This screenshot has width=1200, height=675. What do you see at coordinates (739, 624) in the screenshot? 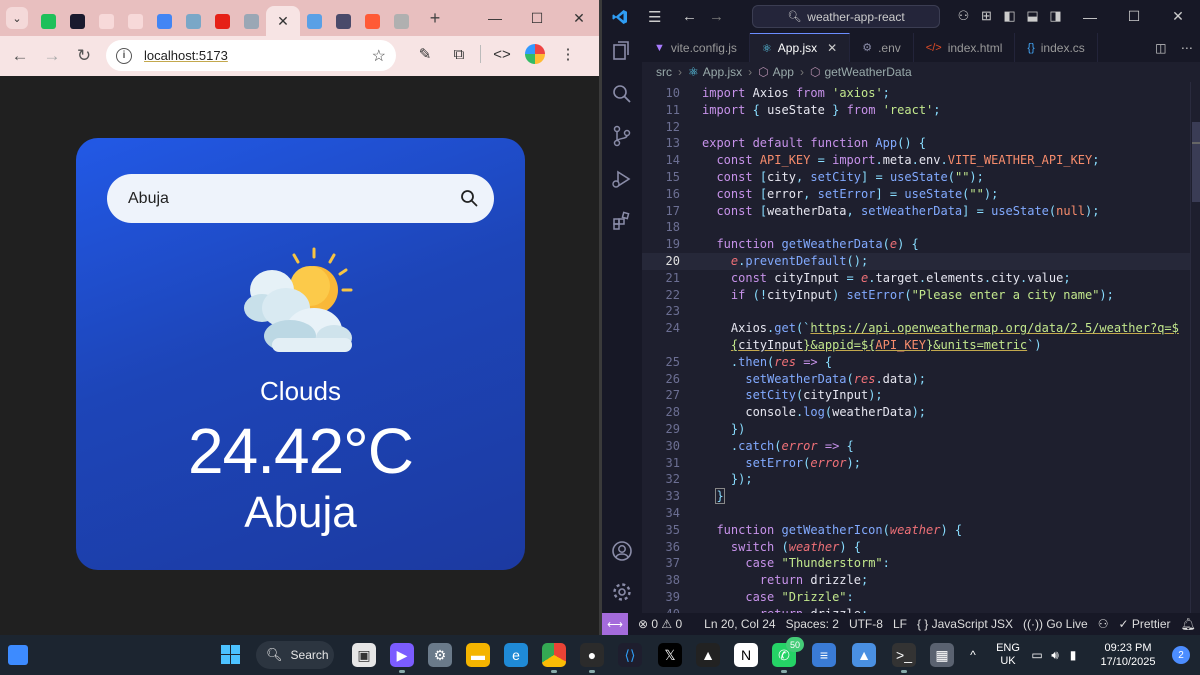
I see `cursor-position: Ln 20, Col 24` at bounding box center [739, 624].